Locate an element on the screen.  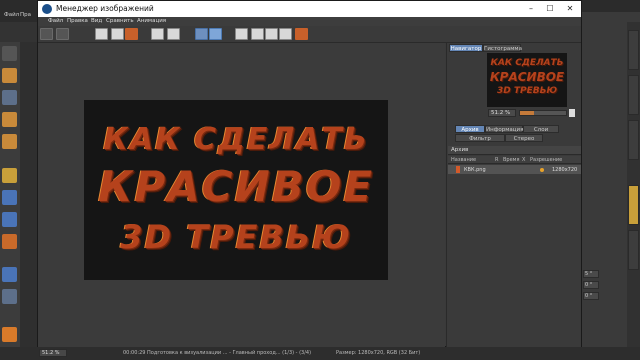
save-image-icon is located at coordinates (62, 34).